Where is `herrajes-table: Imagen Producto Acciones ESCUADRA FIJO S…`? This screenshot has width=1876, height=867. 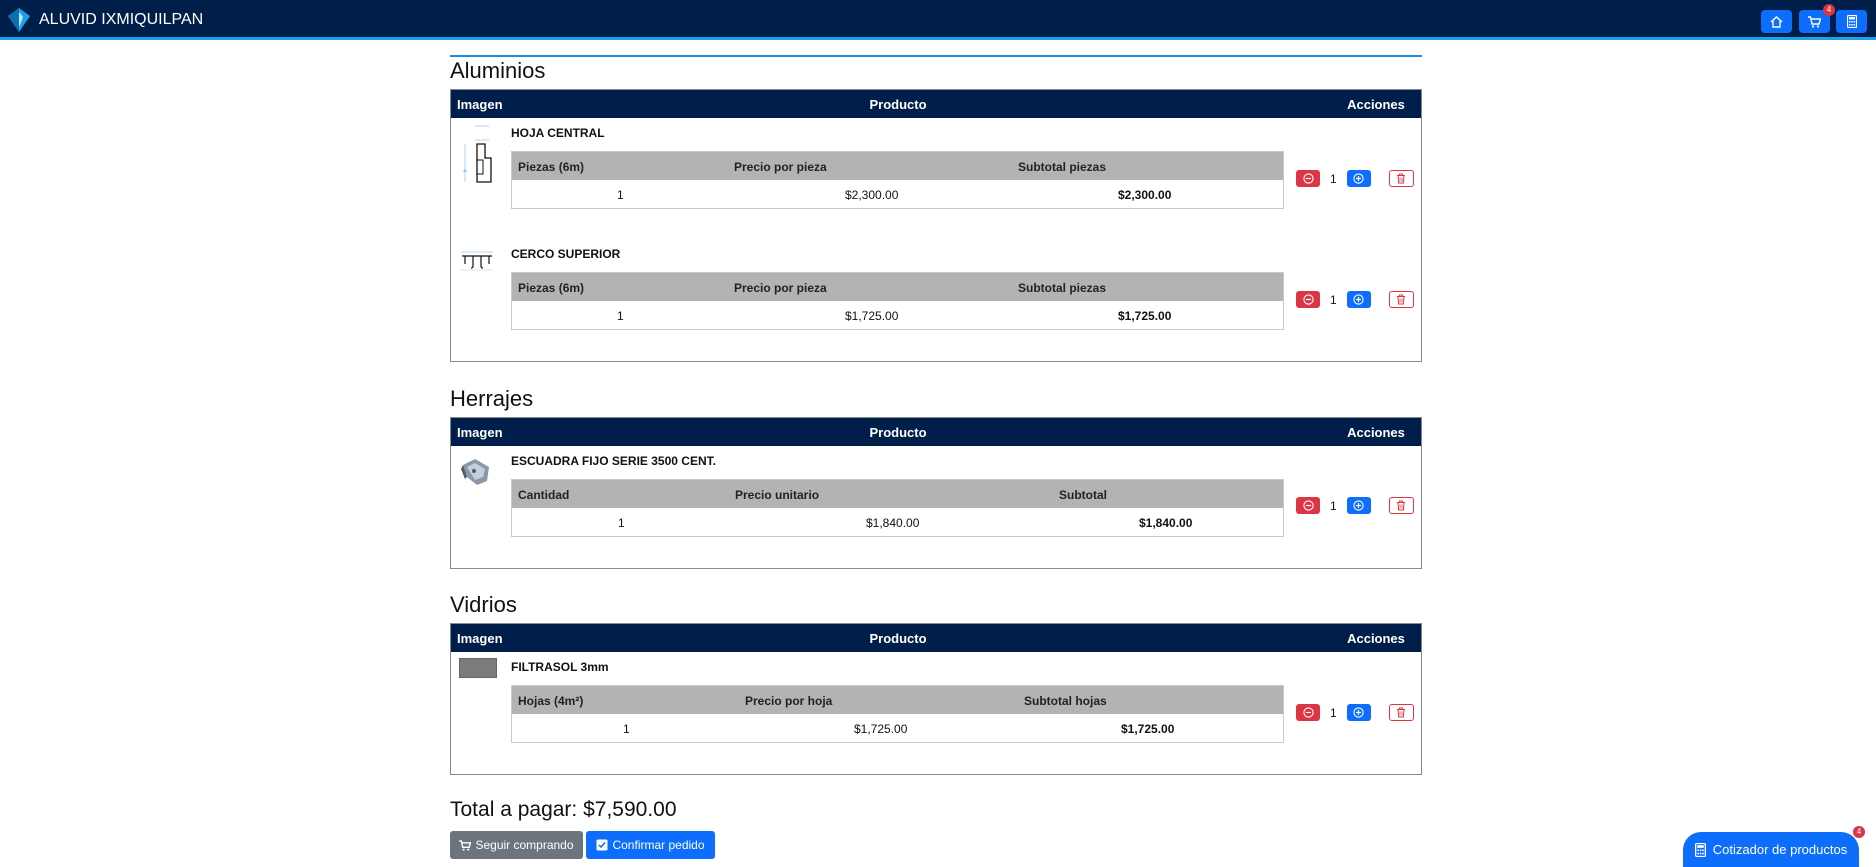
herrajes-table: Imagen Producto Acciones ESCUADRA FIJO S… is located at coordinates (936, 493).